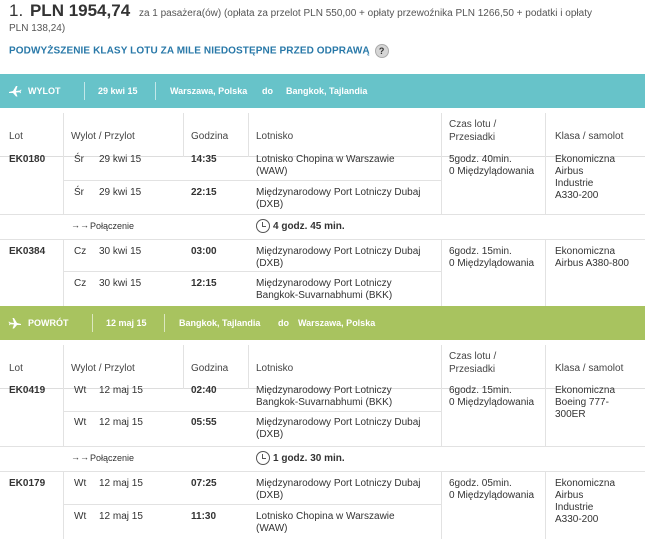 This screenshot has height=539, width=650. I want to click on price-breakdown-cont: PLN 138,24), so click(37, 28).